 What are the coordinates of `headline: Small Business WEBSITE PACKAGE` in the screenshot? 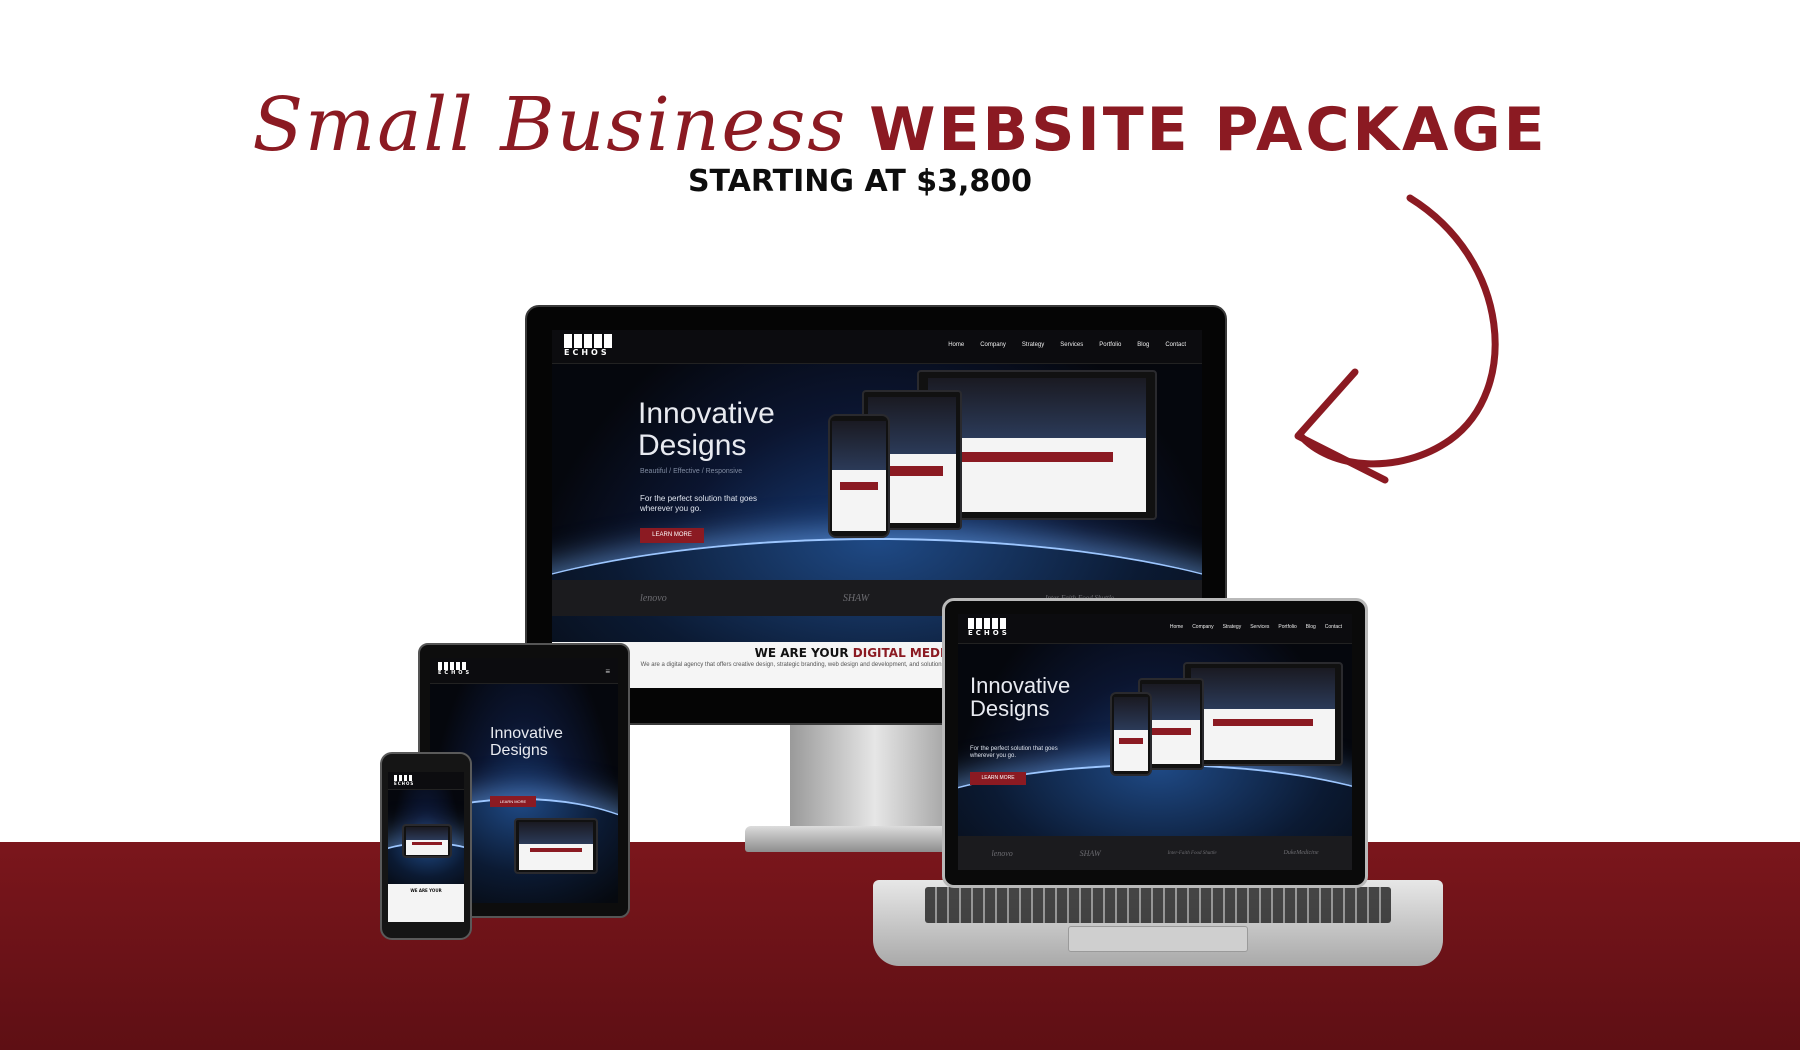 It's located at (900, 125).